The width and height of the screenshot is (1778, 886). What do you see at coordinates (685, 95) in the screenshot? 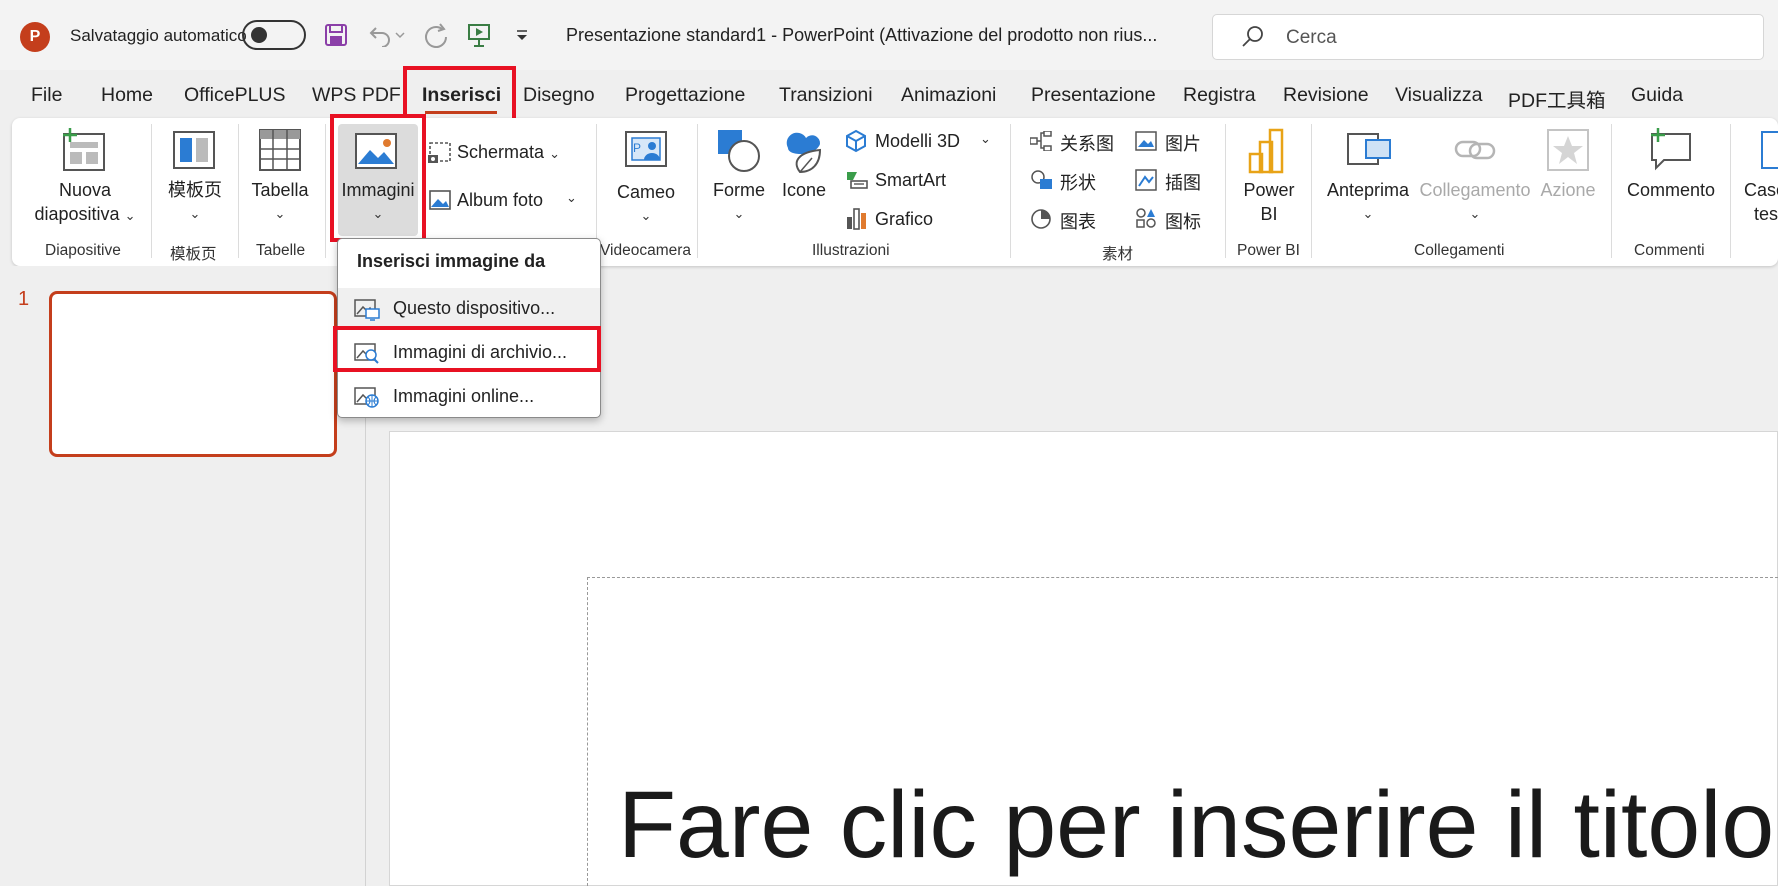
I see `tab-progettazione: Progettazione` at bounding box center [685, 95].